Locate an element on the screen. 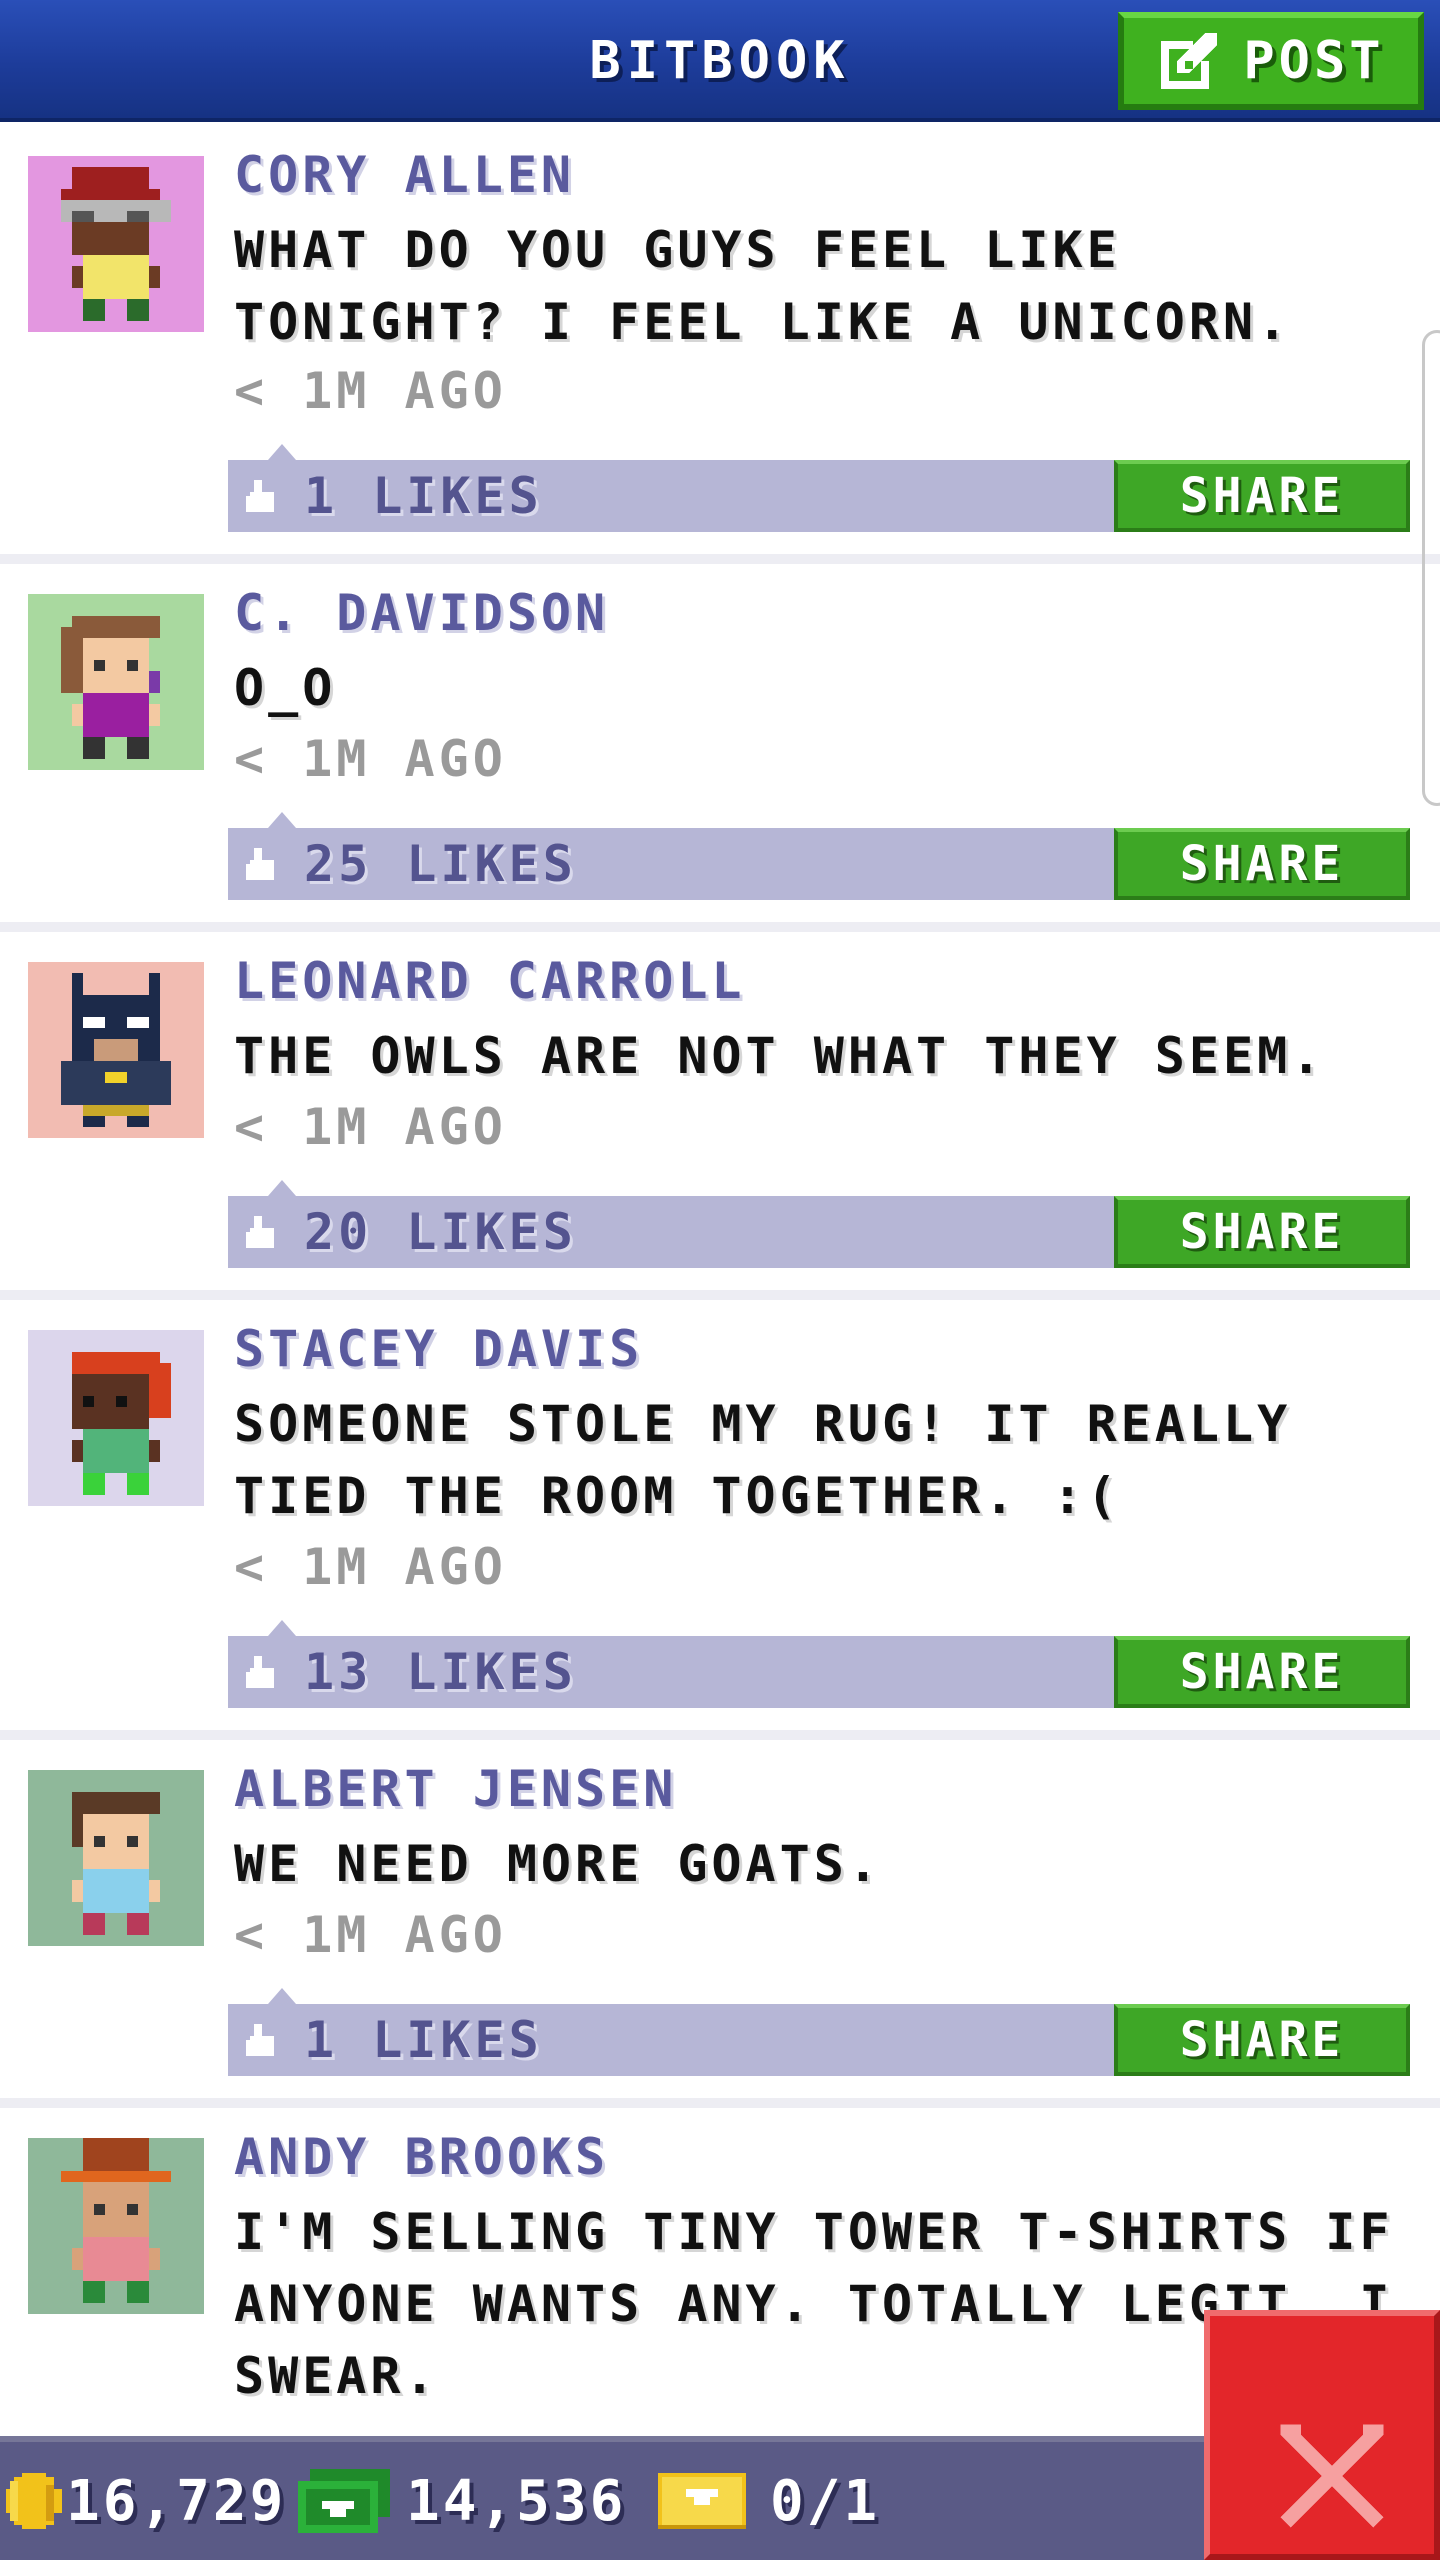  ticket-icon is located at coordinates (702, 2501).